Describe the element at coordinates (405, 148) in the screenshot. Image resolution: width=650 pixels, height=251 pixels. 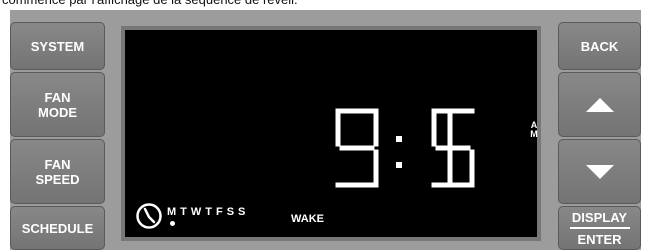
I see `time-readout` at that location.